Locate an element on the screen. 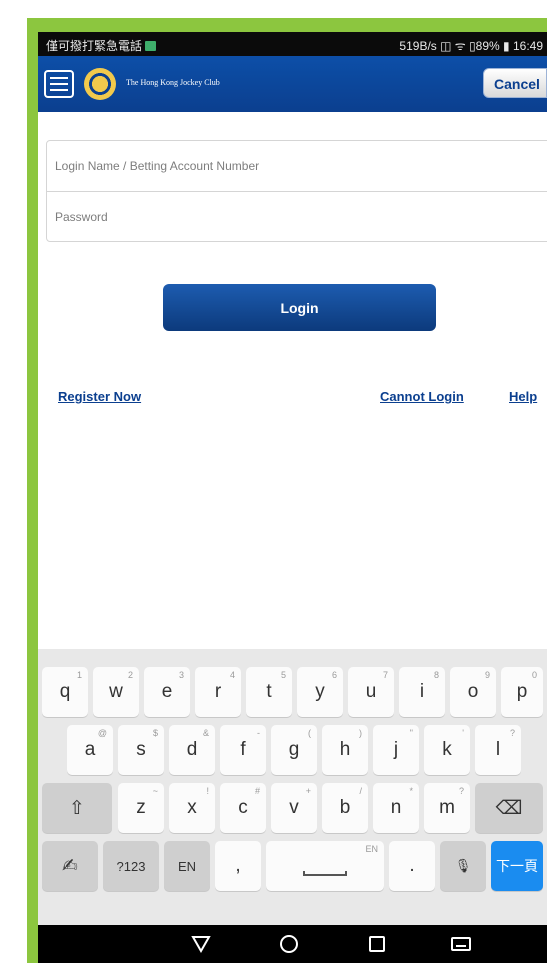  key-d: d & is located at coordinates (192, 750).